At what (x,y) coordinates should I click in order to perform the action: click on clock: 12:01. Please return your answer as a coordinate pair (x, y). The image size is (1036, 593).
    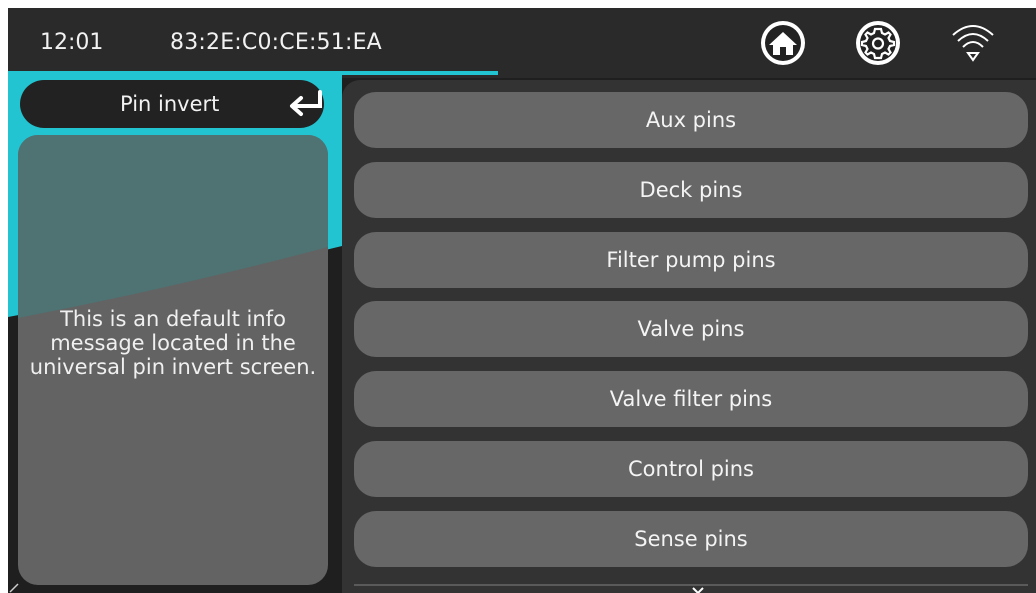
    Looking at the image, I should click on (72, 42).